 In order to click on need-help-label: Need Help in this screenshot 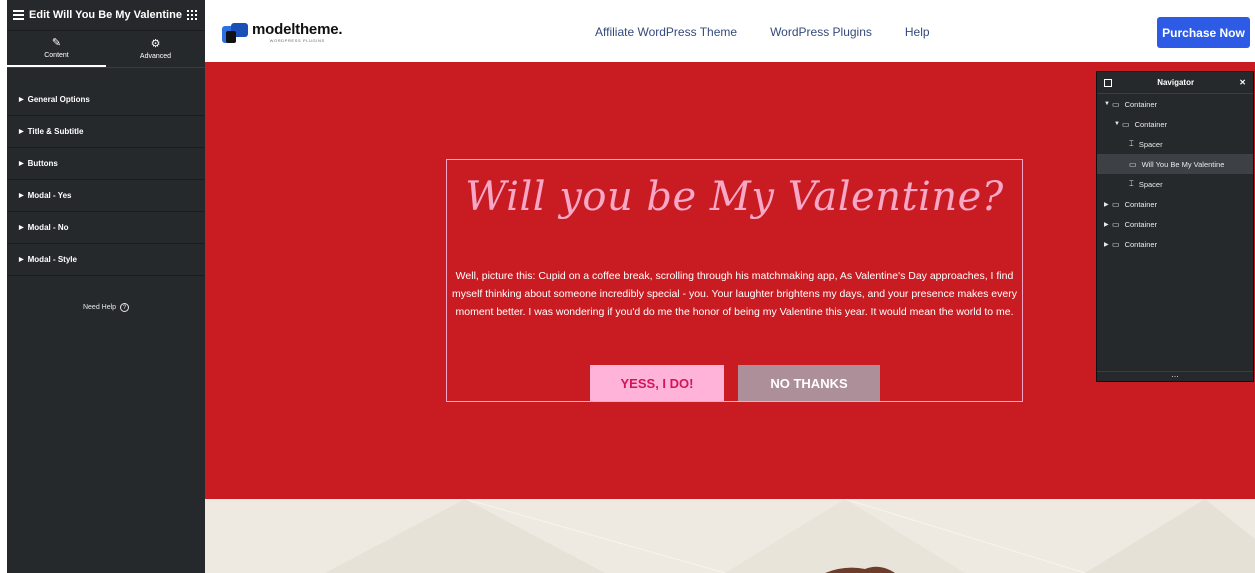, I will do `click(99, 307)`.